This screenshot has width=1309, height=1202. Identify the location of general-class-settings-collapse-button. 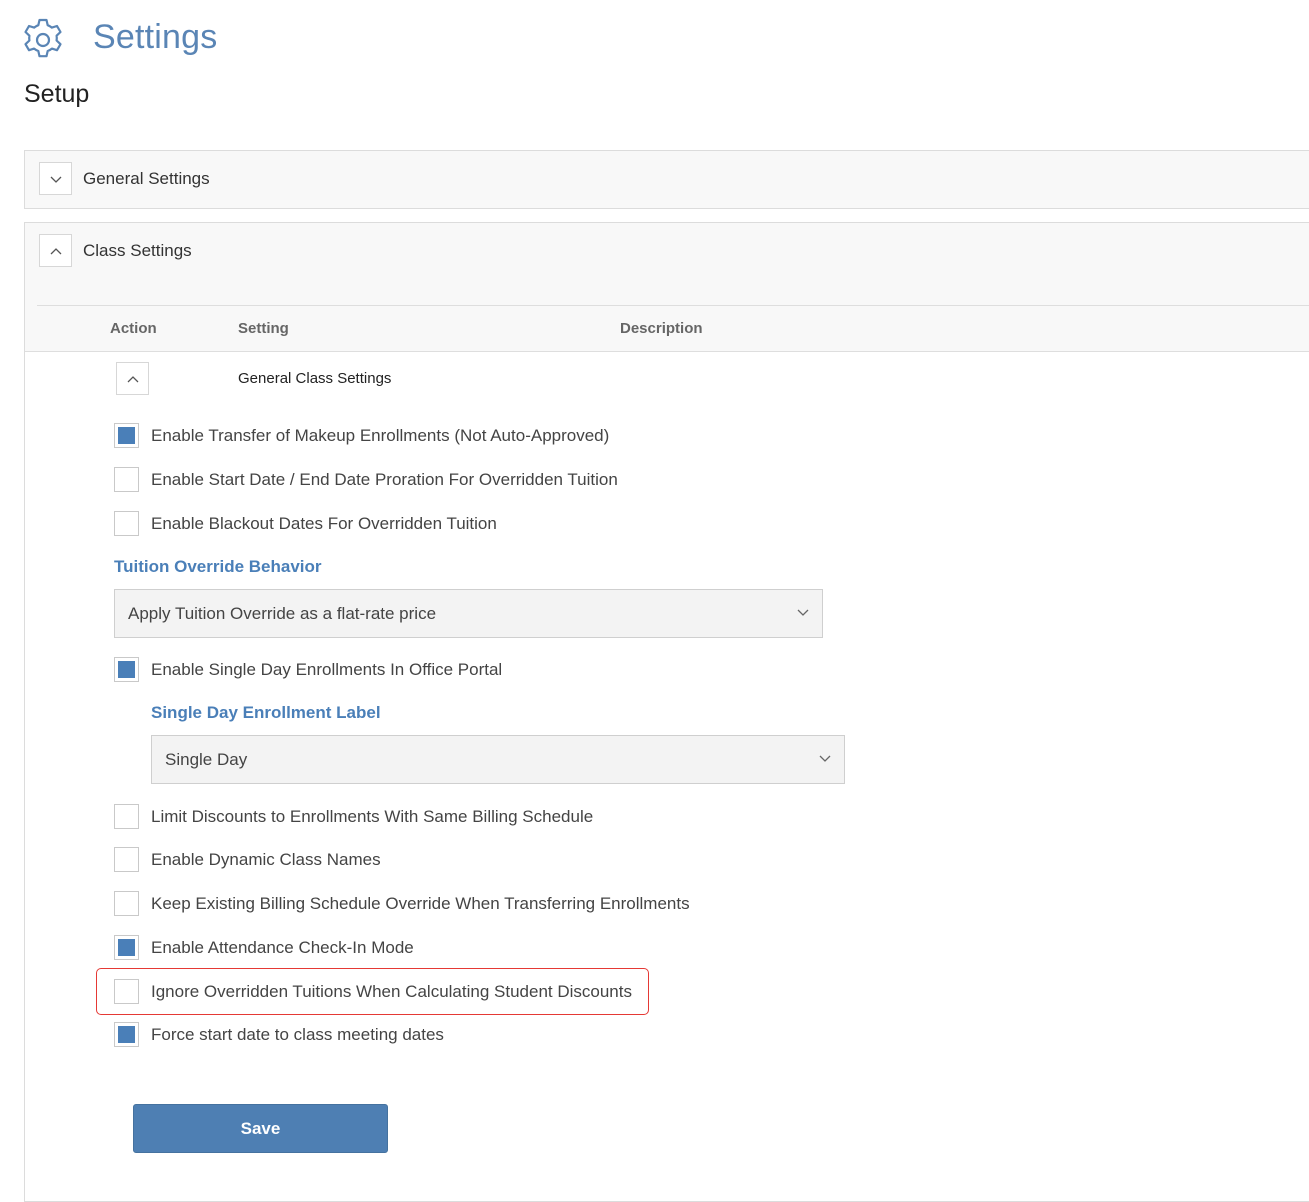
(132, 378).